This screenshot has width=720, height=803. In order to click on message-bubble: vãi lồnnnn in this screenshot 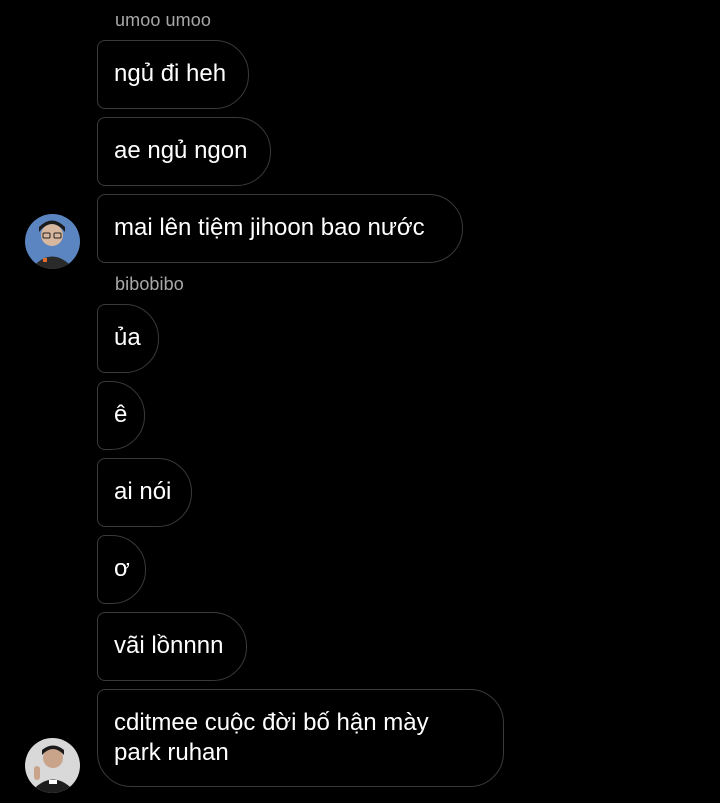, I will do `click(172, 646)`.